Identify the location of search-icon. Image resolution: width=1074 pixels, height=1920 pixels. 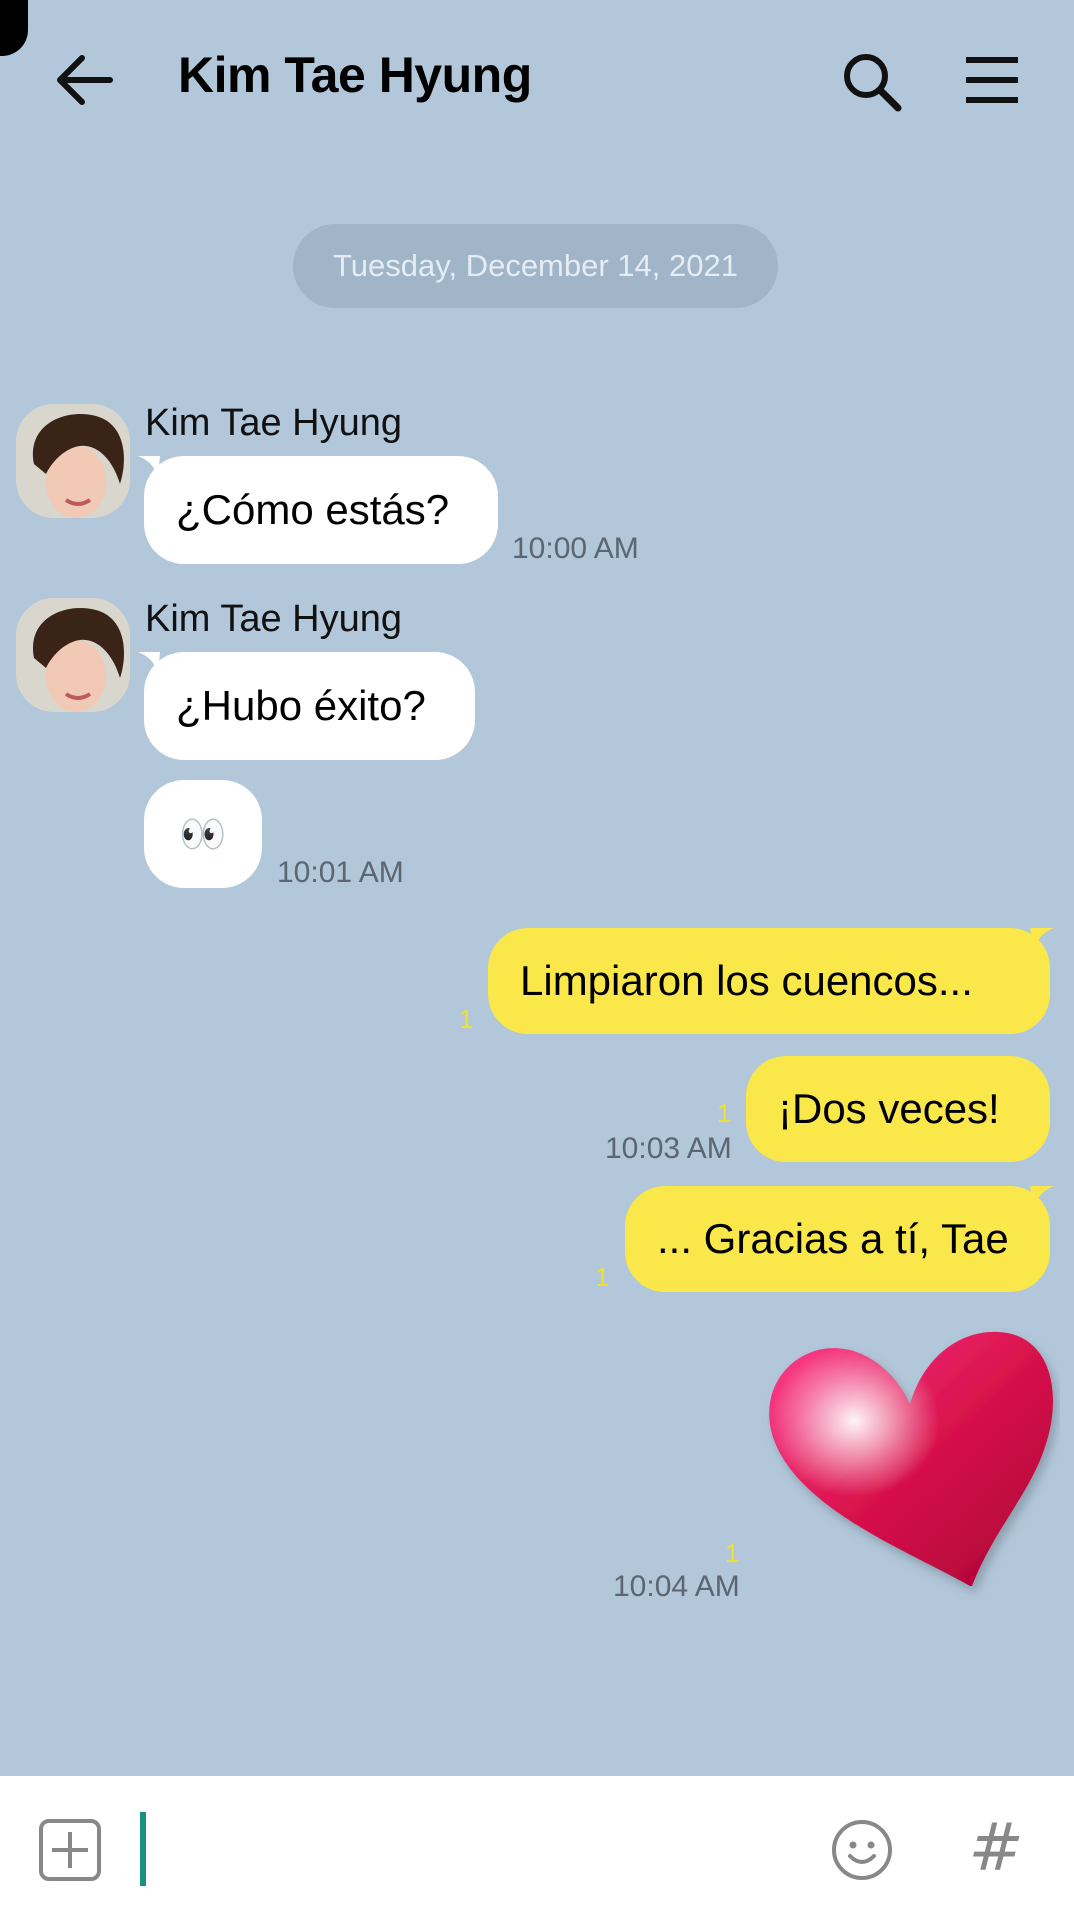
(873, 83).